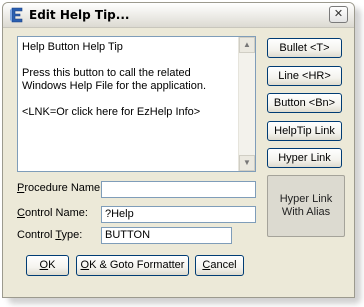 Image resolution: width=364 pixels, height=307 pixels. What do you see at coordinates (338, 14) in the screenshot?
I see `close-icon: ✕` at bounding box center [338, 14].